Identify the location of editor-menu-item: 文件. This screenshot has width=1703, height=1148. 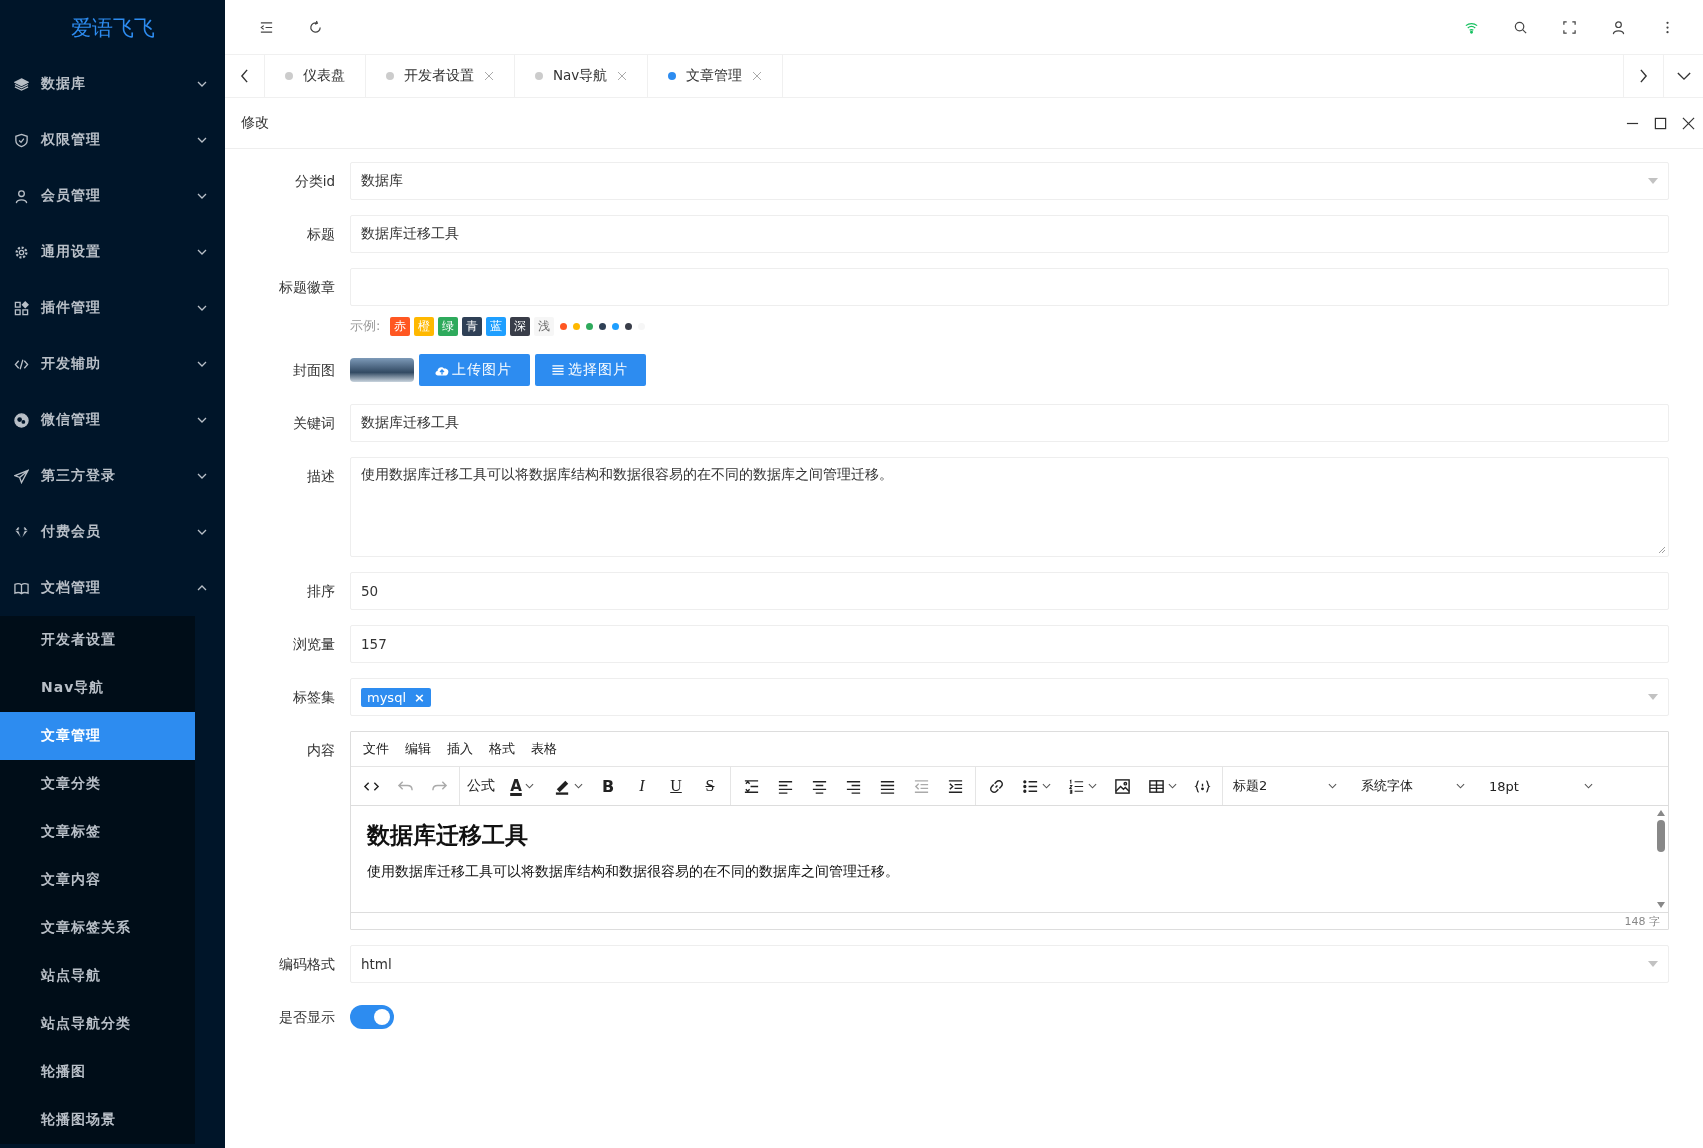
(376, 749).